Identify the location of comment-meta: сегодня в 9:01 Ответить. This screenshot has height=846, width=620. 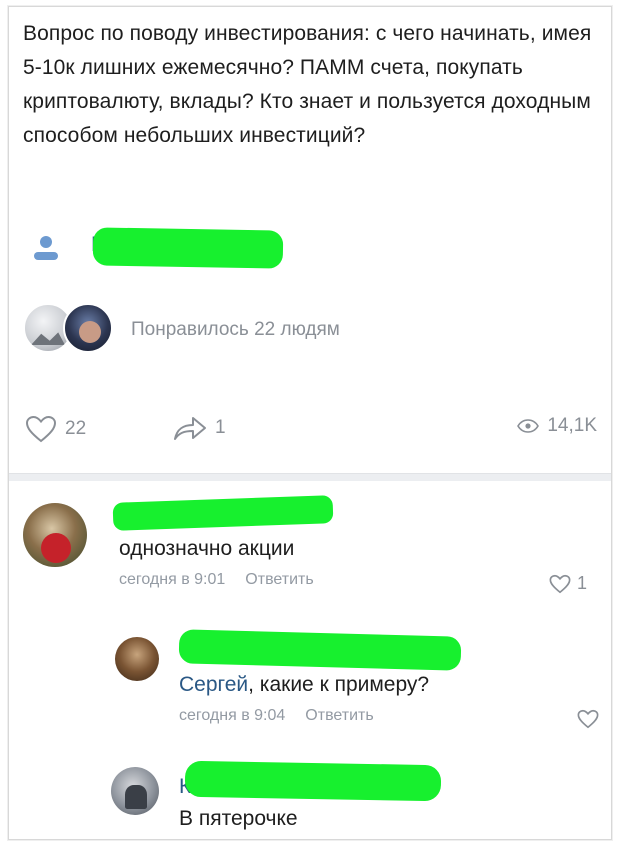
(216, 580).